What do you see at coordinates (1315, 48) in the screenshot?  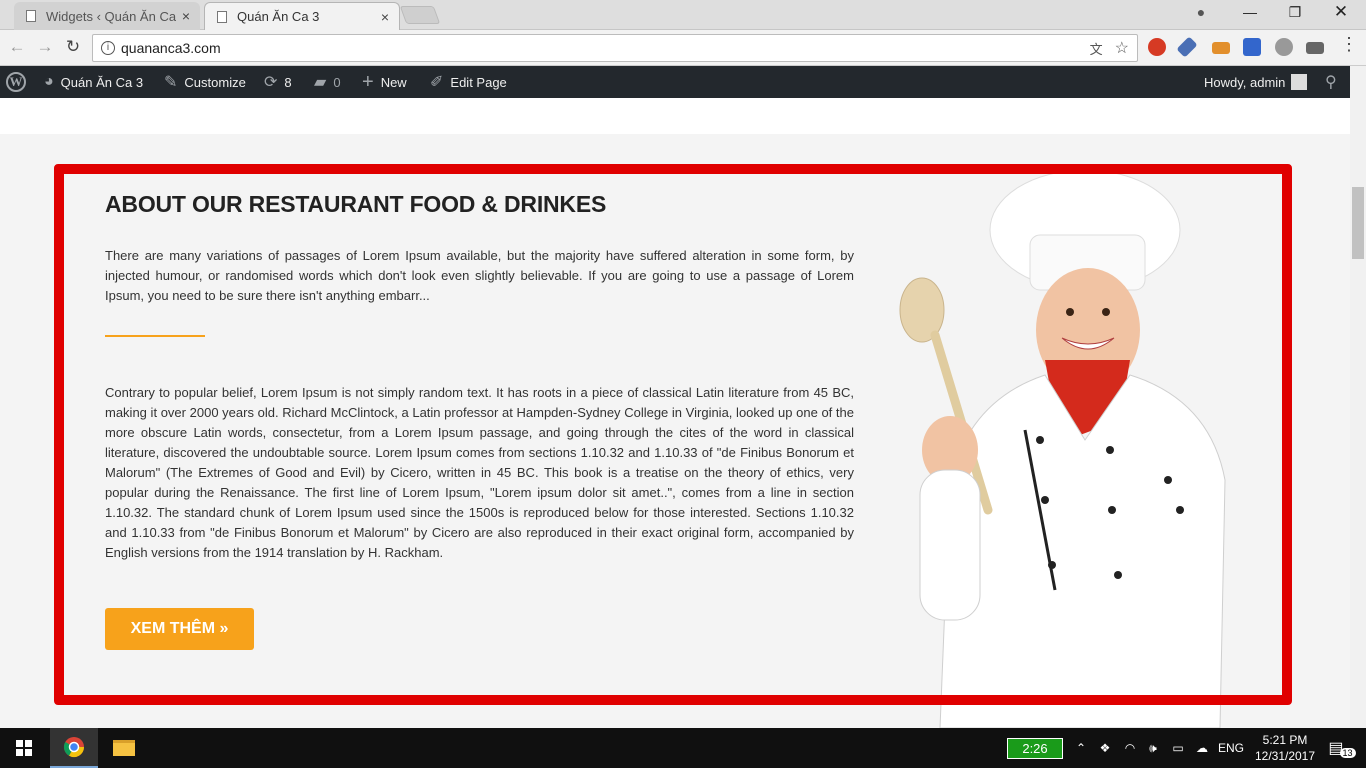 I see `cast-icon` at bounding box center [1315, 48].